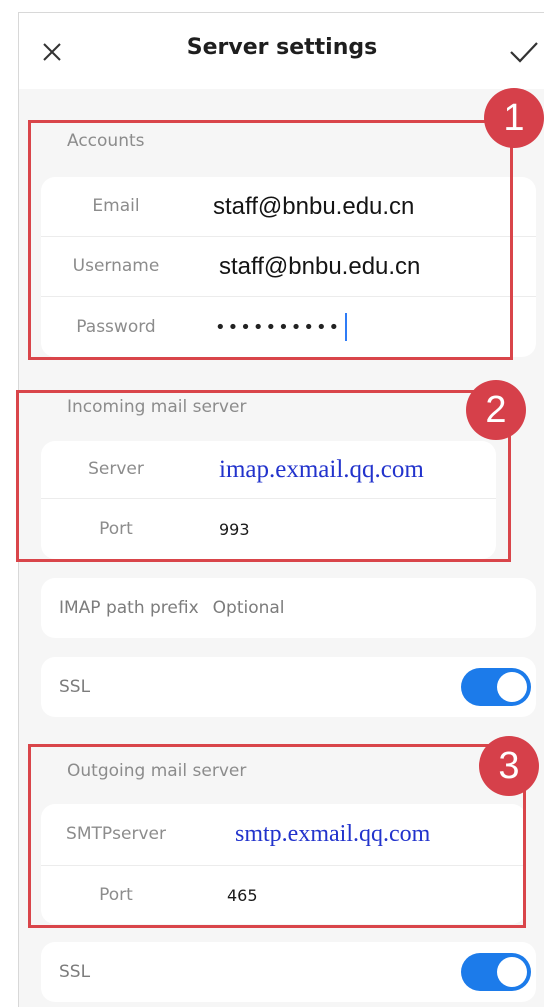  Describe the element at coordinates (288, 972) in the screenshot. I see `outgoing-ssl-row: SSL` at that location.